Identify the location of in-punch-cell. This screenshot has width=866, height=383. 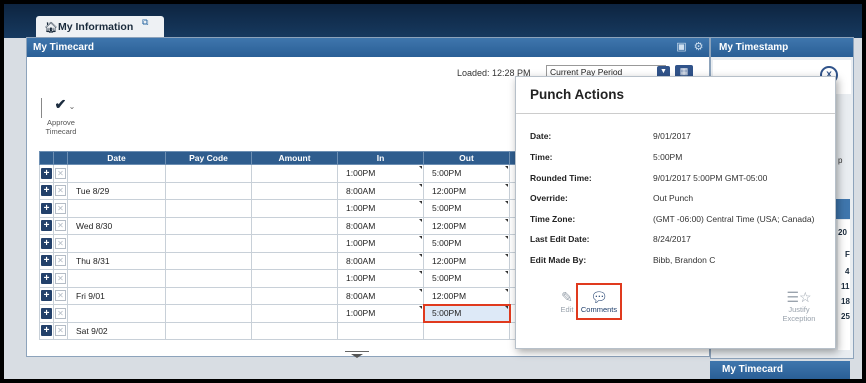
(380, 330).